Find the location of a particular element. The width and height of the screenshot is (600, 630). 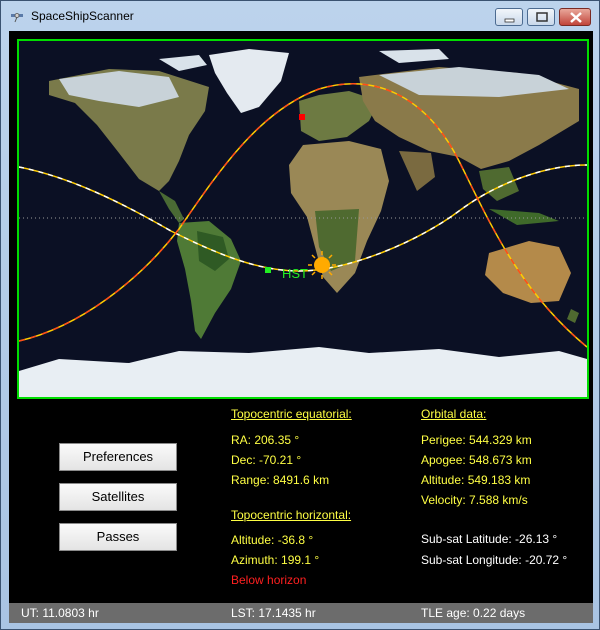

ground-station-marker is located at coordinates (302, 117).